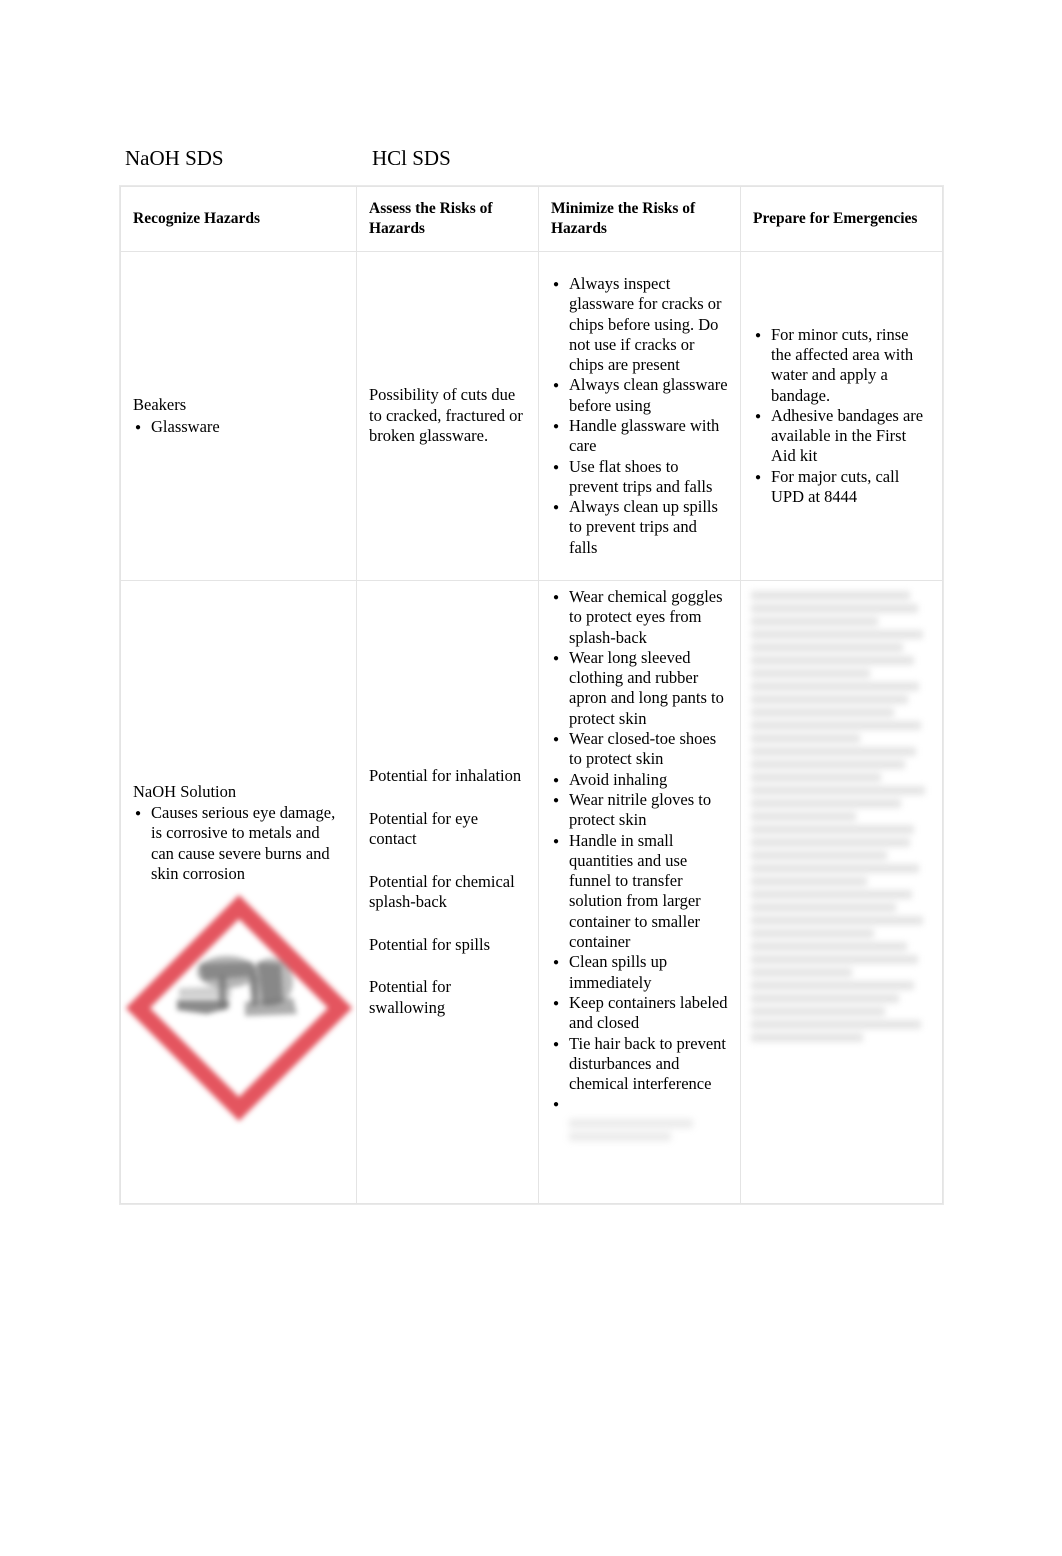 Image resolution: width=1062 pixels, height=1556 pixels. I want to click on ghs-corrosion-pictogram-wrap, so click(239, 1008).